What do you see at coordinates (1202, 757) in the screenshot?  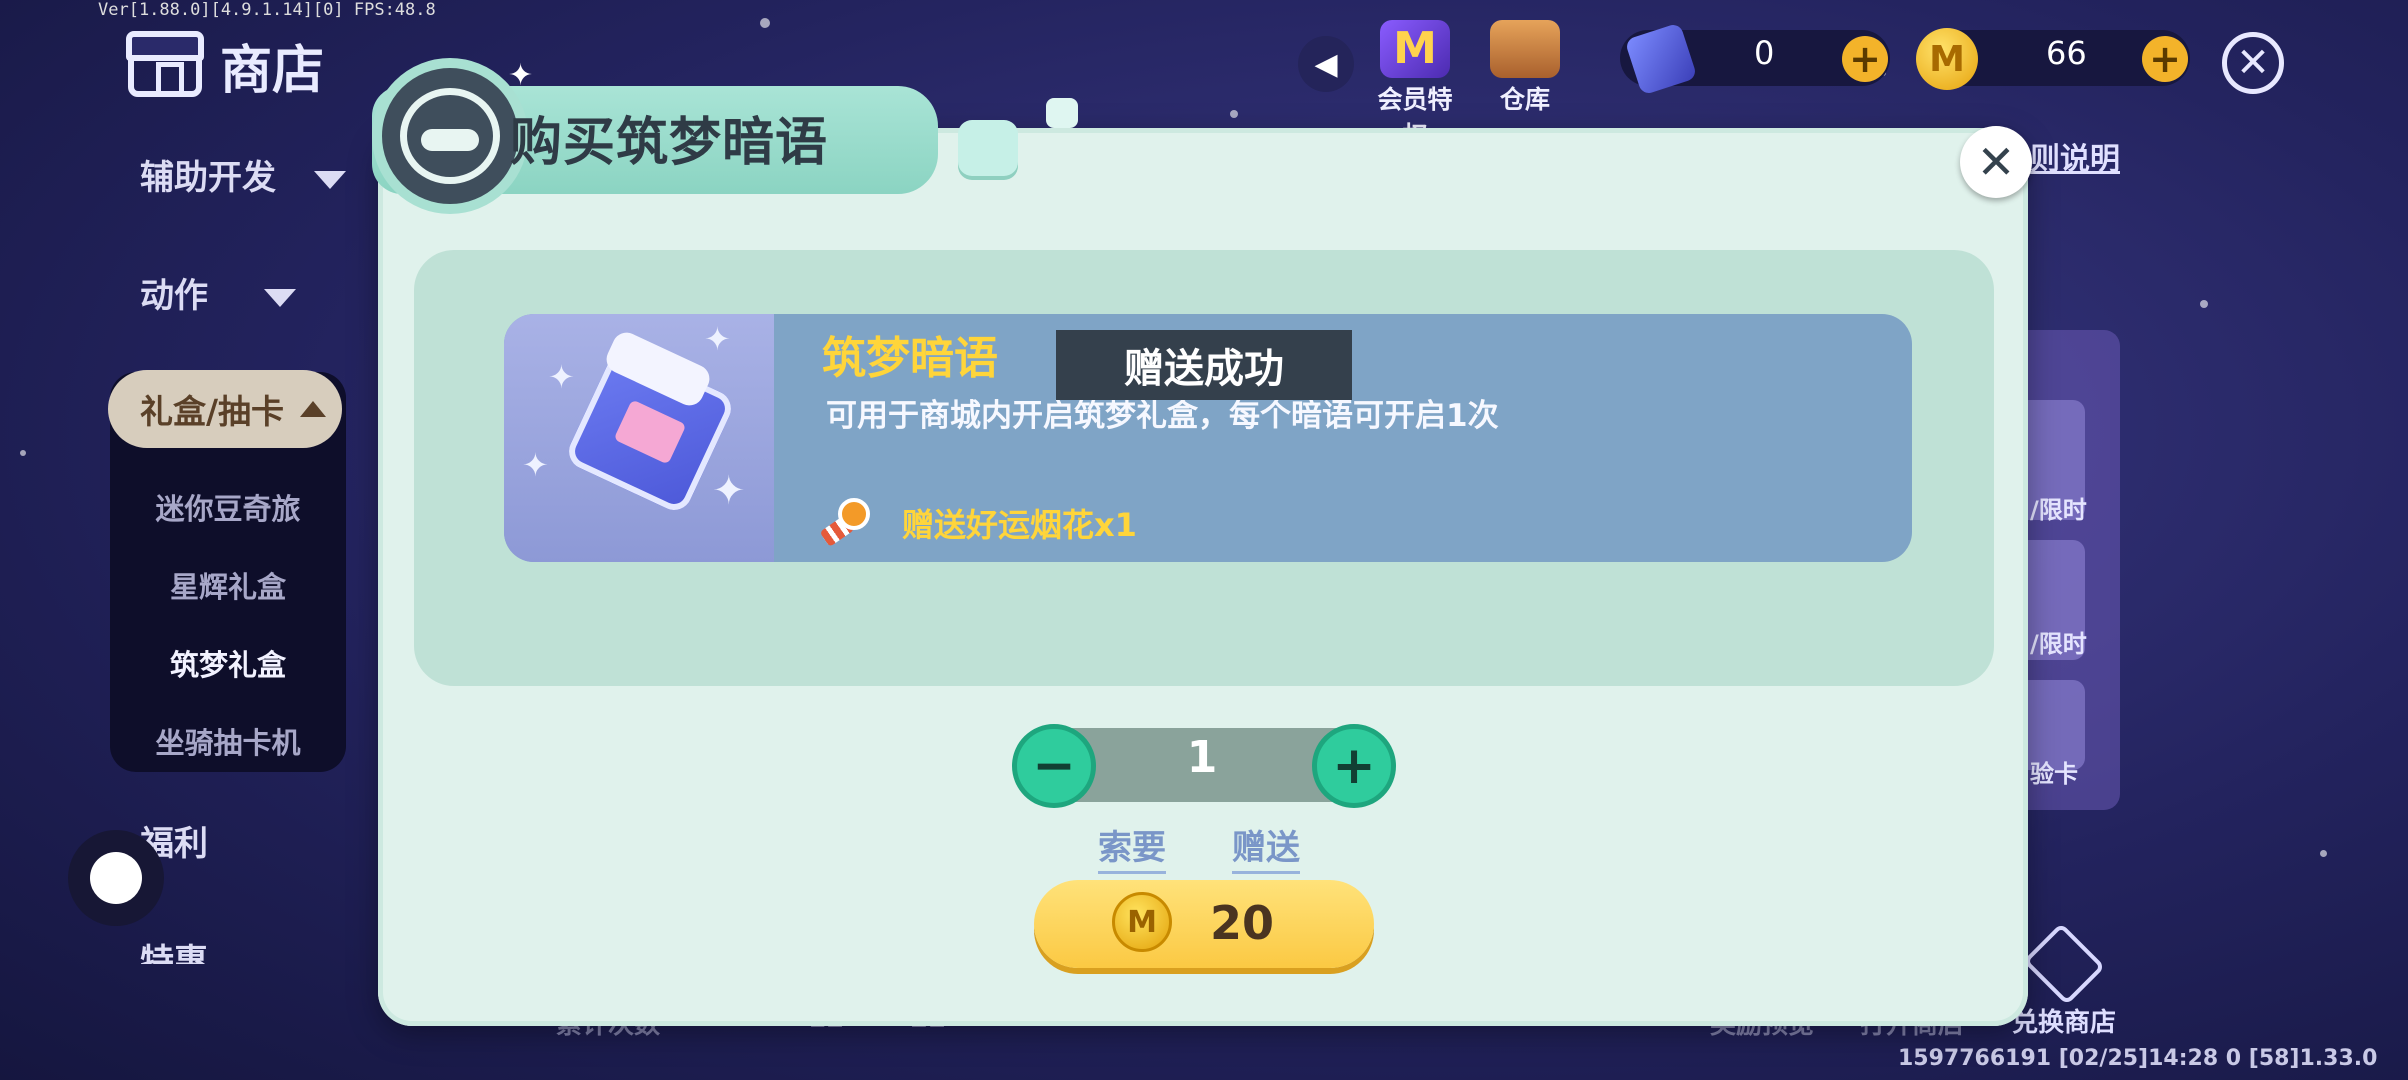 I see `quantity-value: 1` at bounding box center [1202, 757].